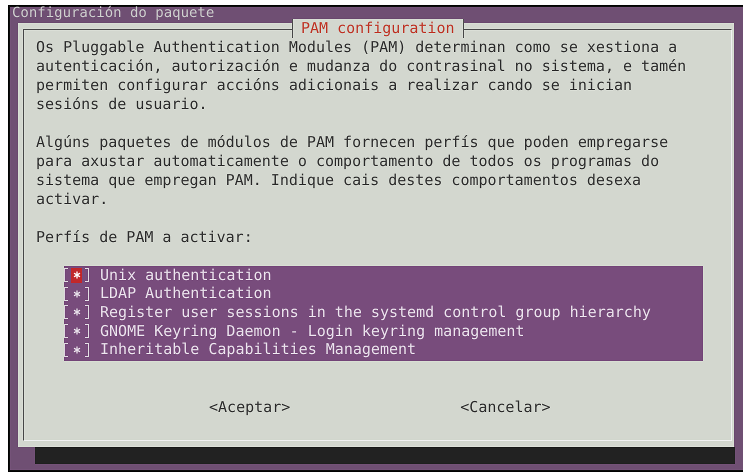  I want to click on description-text: Os Pluggable Authentication Modules (PAM) determinan como se xestiona a autenticación, autorización e mudanza do contrasinal no sistema, e tamén permiten configurar accións adicionais a realizar cando se inician sesións de usuario., so click(362, 76).